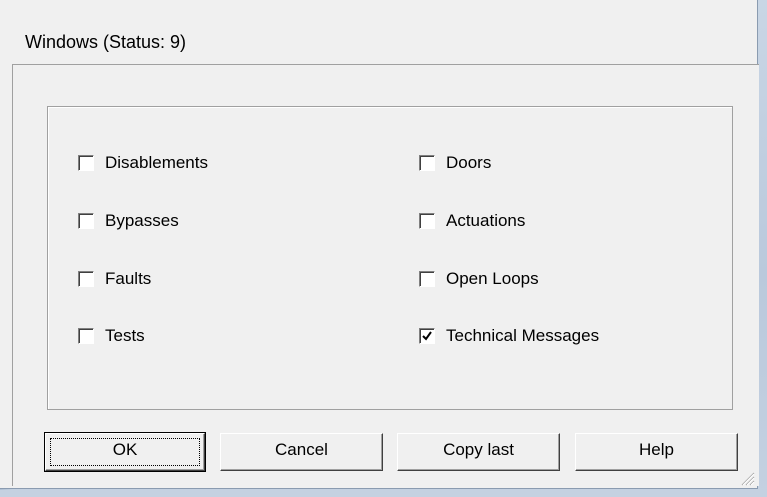 This screenshot has width=767, height=497. I want to click on title-bar: Windows (Status: 9), so click(378, 32).